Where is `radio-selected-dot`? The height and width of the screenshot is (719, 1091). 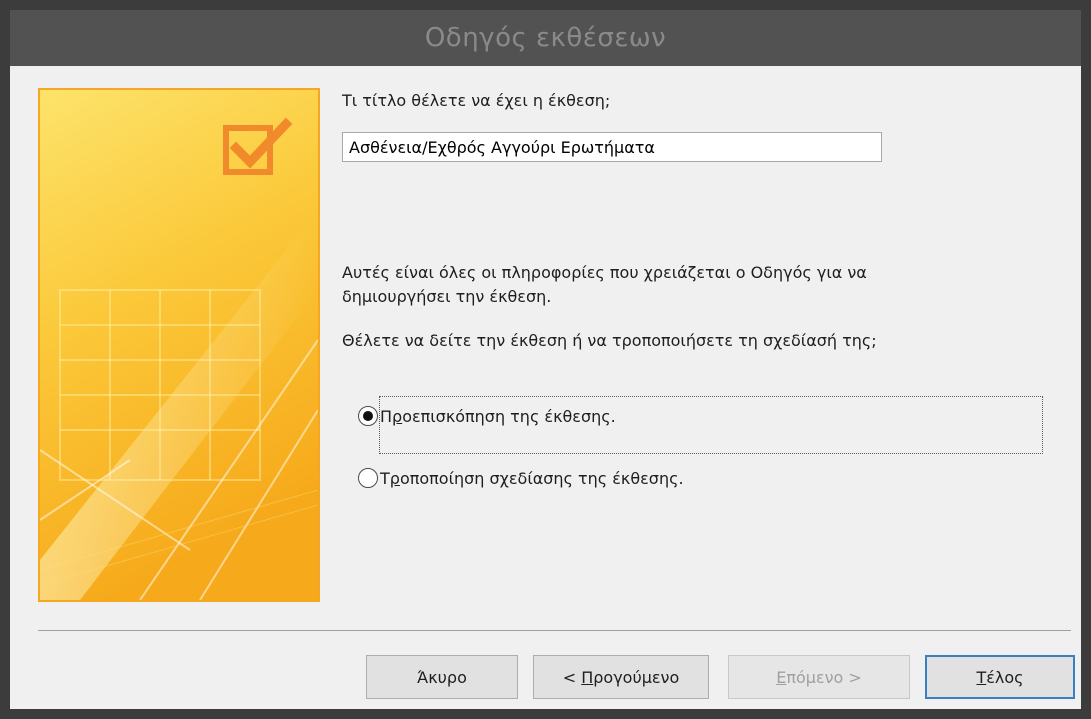 radio-selected-dot is located at coordinates (368, 416).